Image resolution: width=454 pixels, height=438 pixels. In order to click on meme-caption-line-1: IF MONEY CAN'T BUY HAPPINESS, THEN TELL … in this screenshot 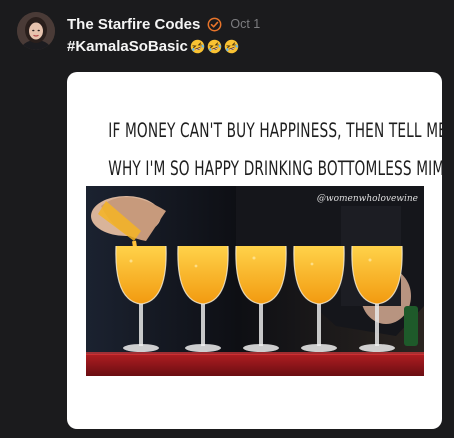, I will do `click(275, 130)`.